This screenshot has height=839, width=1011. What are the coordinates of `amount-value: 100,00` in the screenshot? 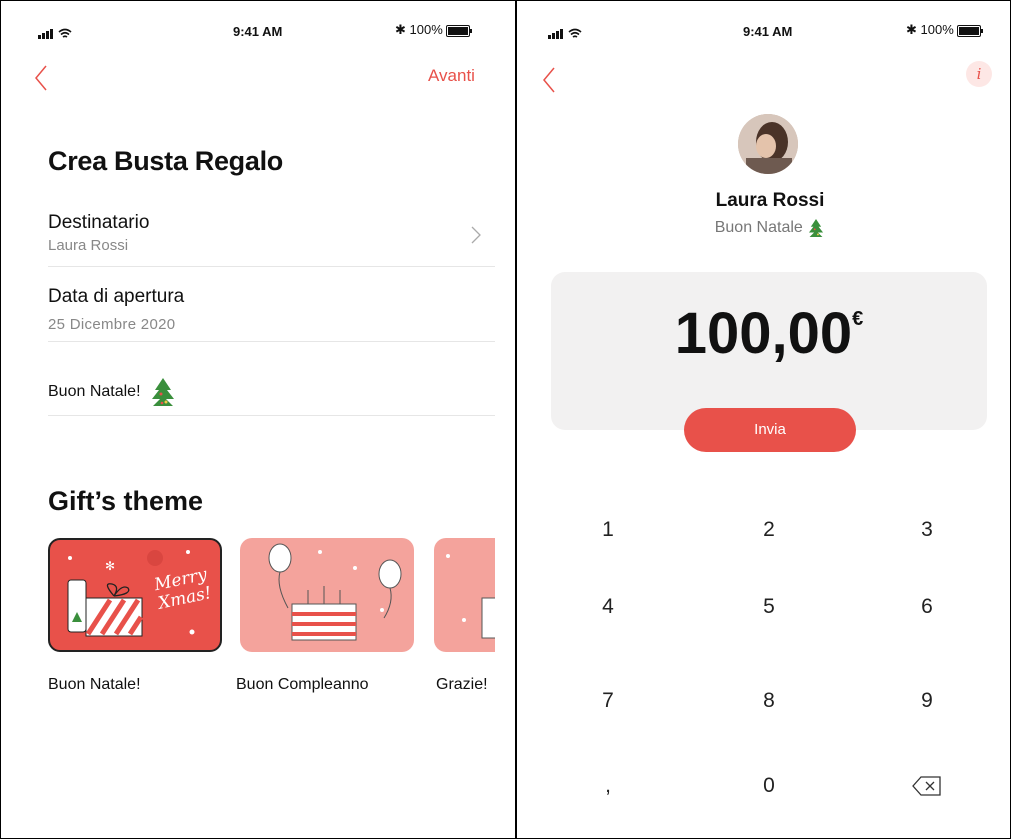 It's located at (763, 333).